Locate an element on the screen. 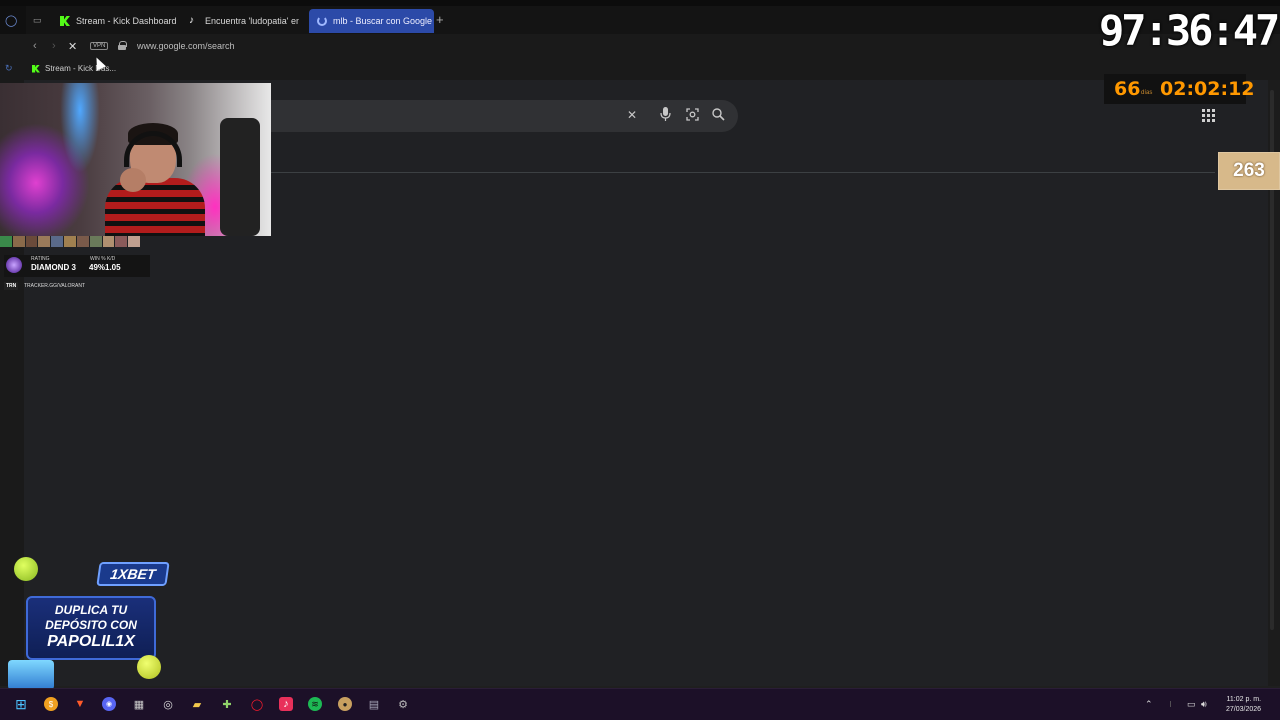 The height and width of the screenshot is (720, 1280). ad-line-3: PAPOLIL1X is located at coordinates (91, 641).